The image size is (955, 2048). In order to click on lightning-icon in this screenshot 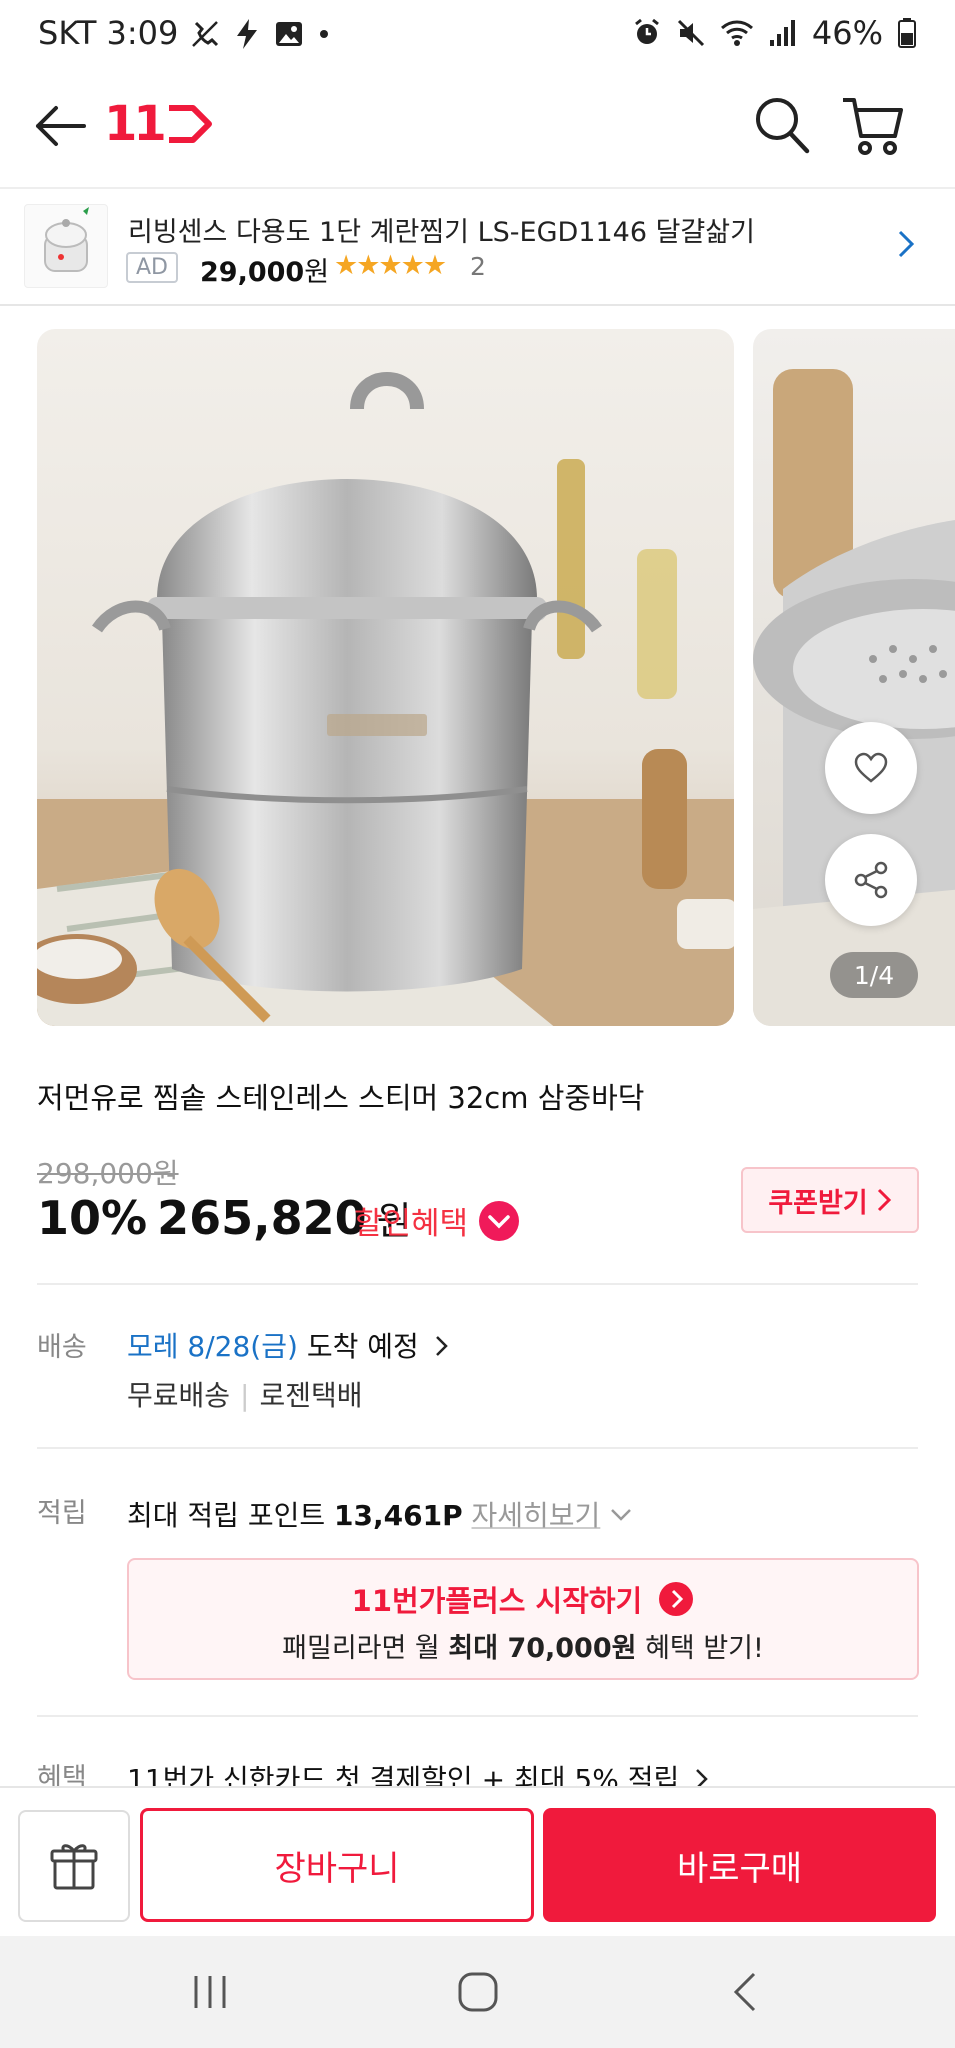, I will do `click(247, 34)`.